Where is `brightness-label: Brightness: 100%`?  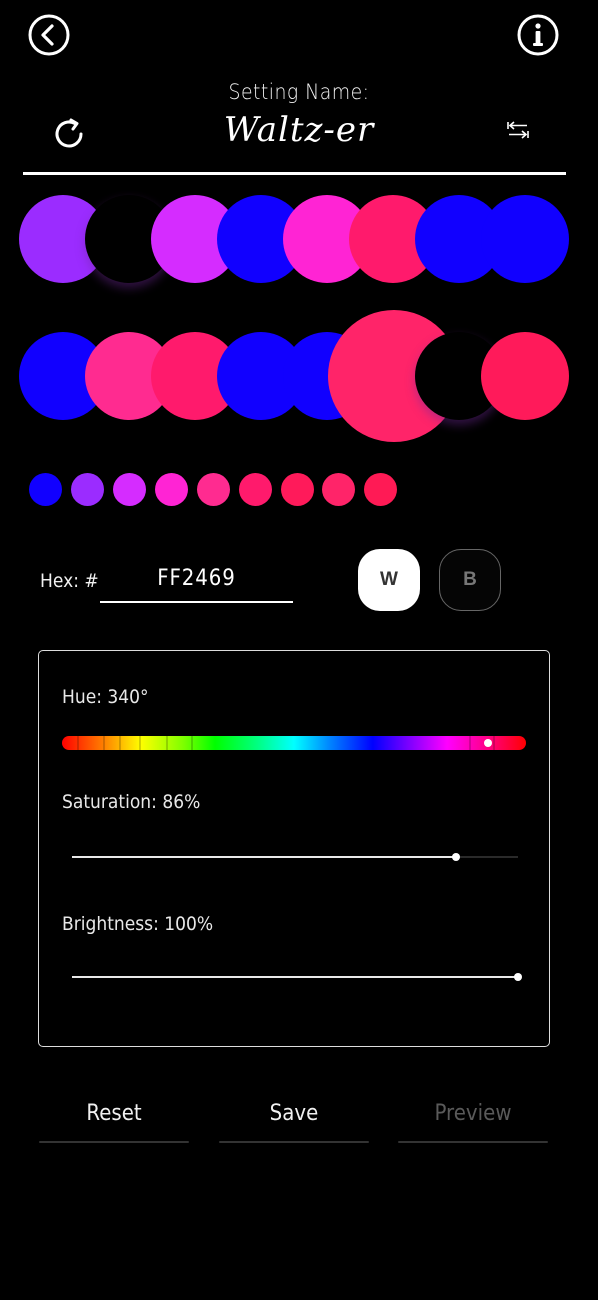 brightness-label: Brightness: 100% is located at coordinates (138, 924).